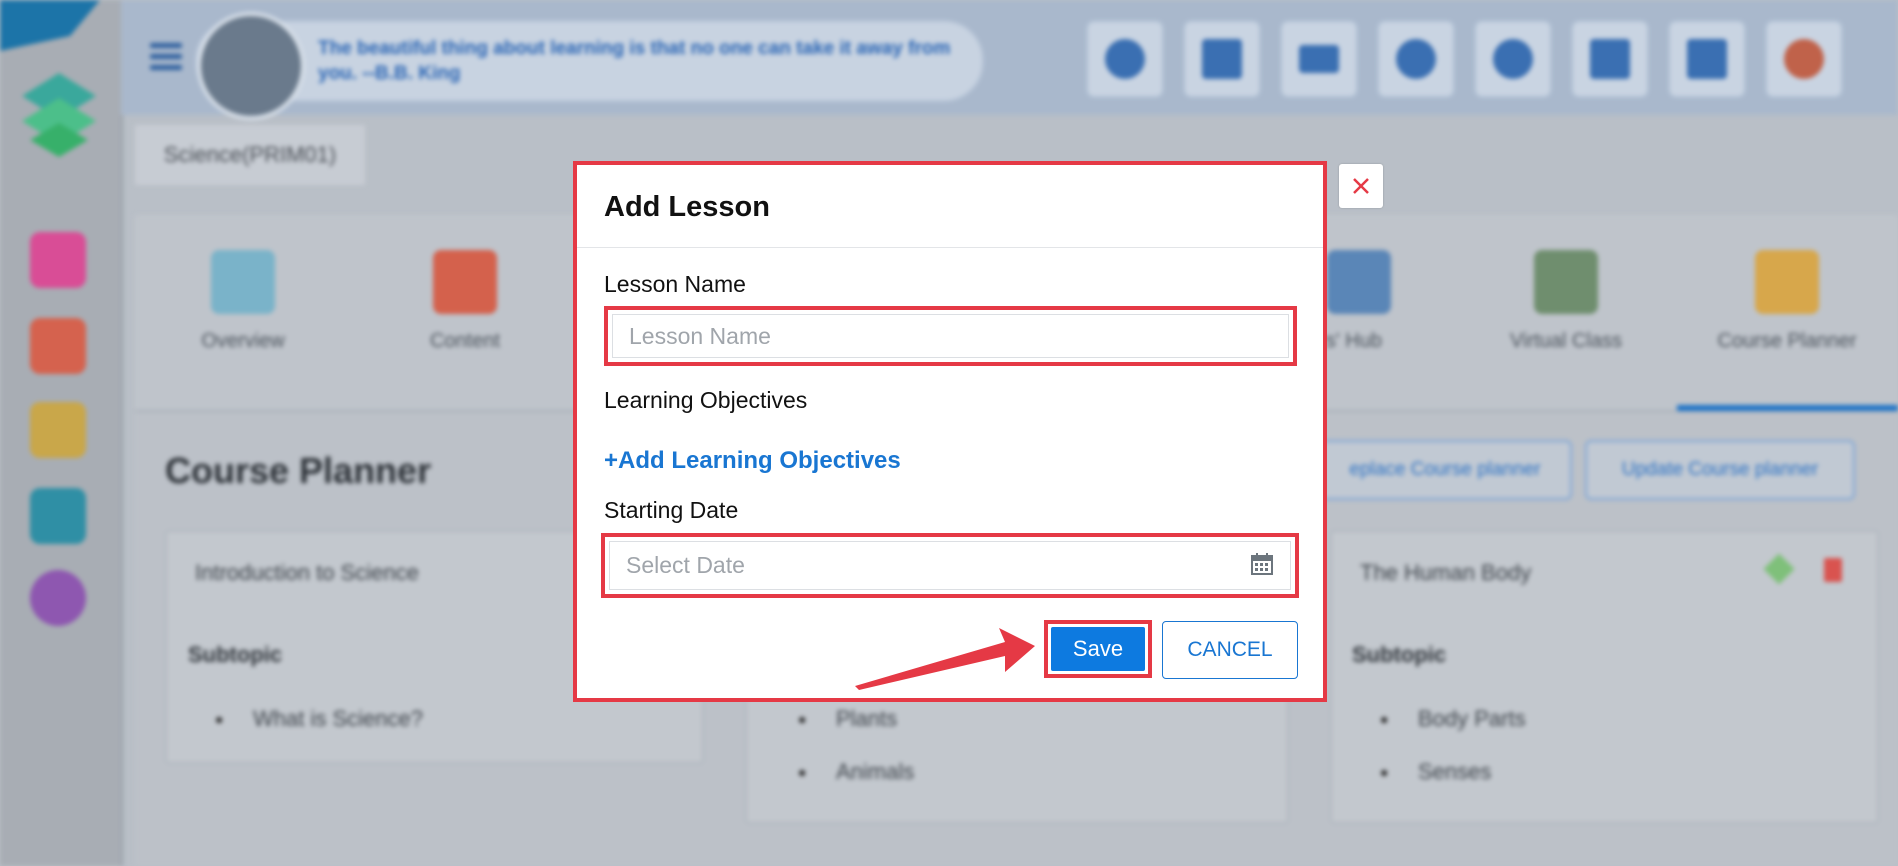  I want to click on mascot-avatar, so click(251, 66).